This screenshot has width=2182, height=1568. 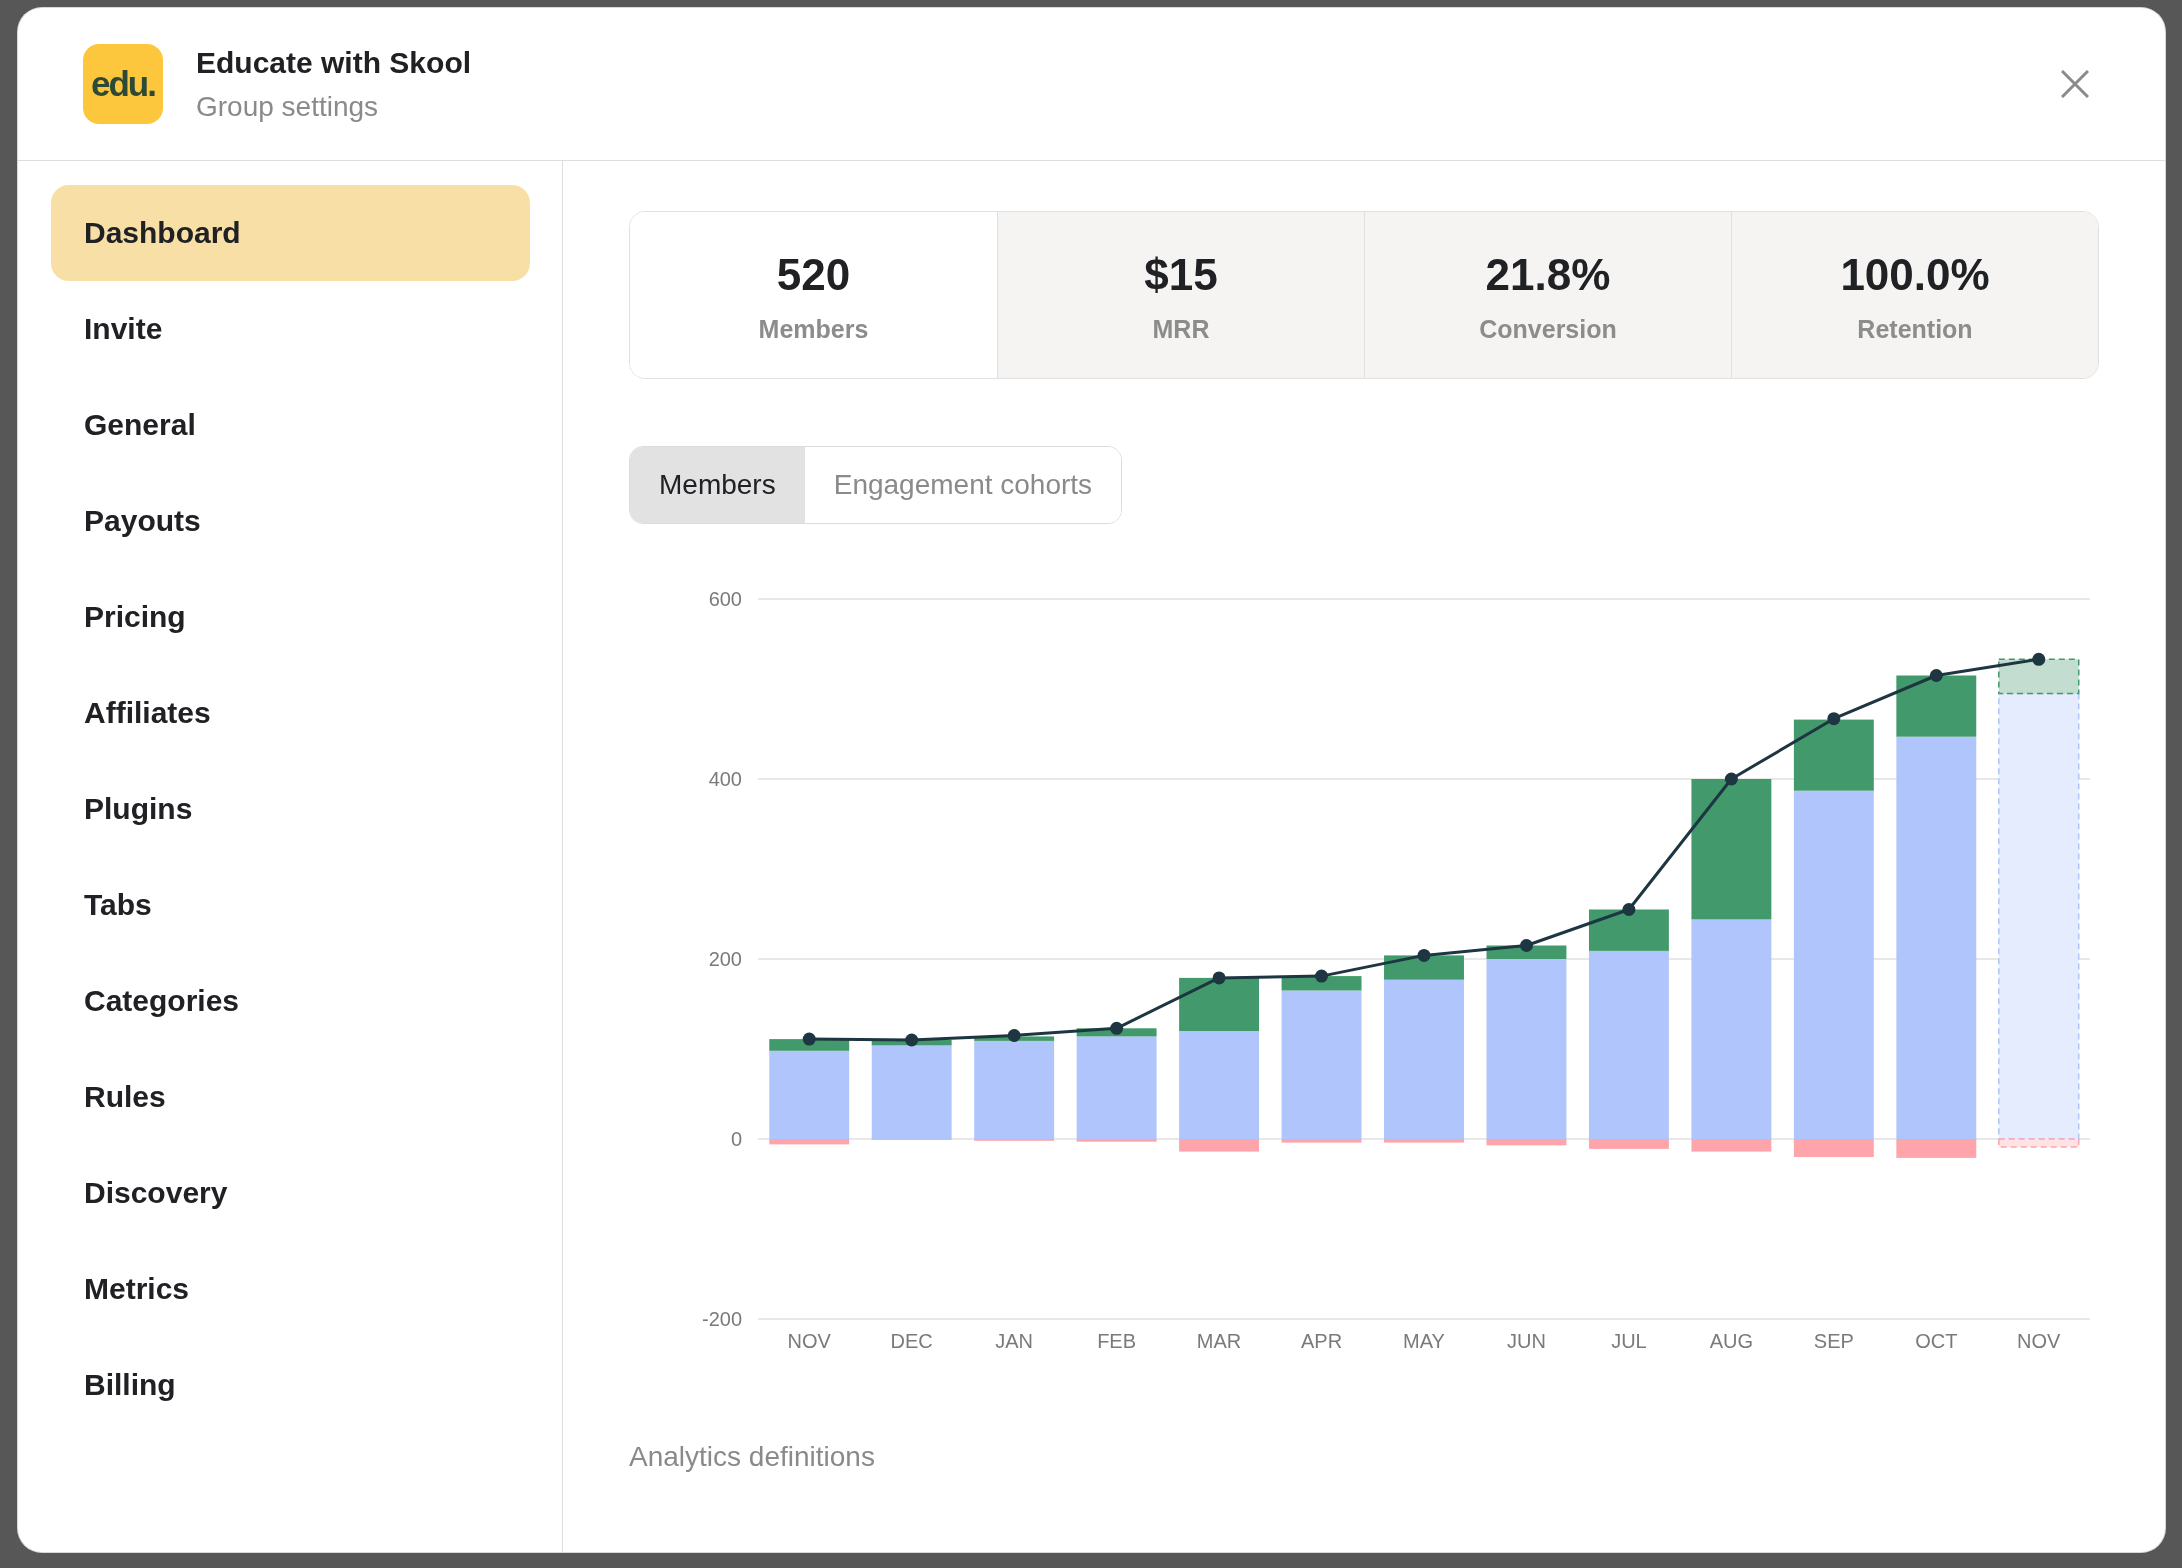 I want to click on axis-label: -200, so click(x=721, y=1319).